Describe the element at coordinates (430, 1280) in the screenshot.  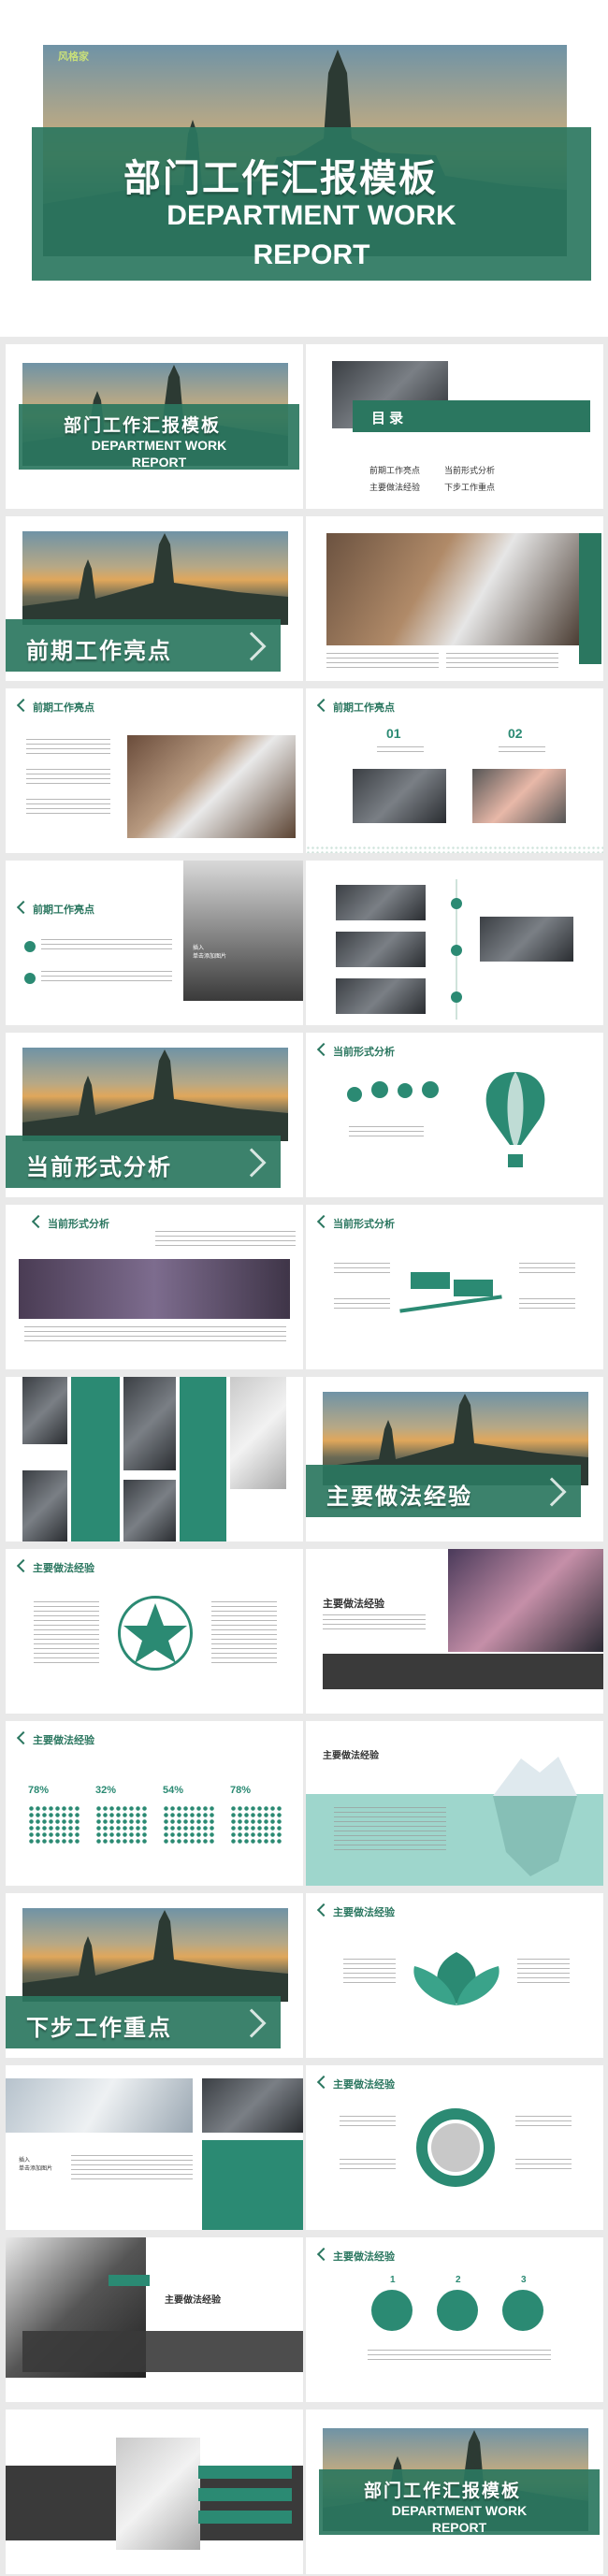
I see `block` at that location.